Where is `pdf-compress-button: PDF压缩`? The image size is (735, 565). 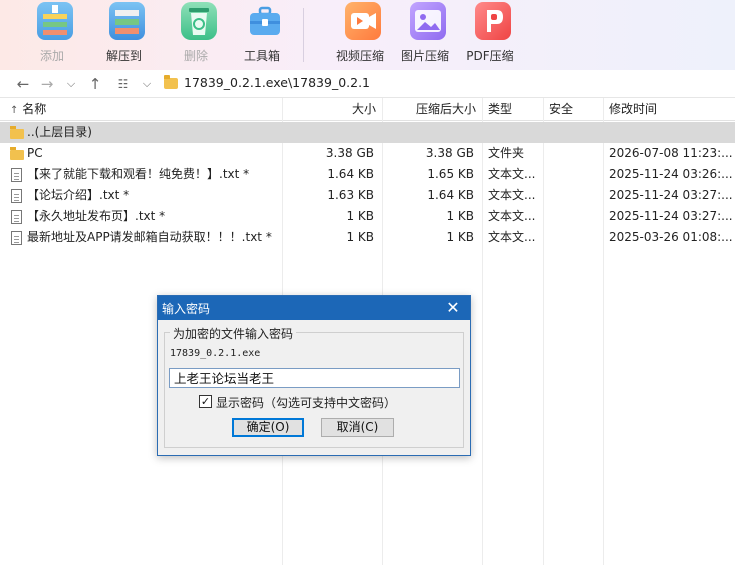
pdf-compress-button: PDF压缩 is located at coordinates (490, 34).